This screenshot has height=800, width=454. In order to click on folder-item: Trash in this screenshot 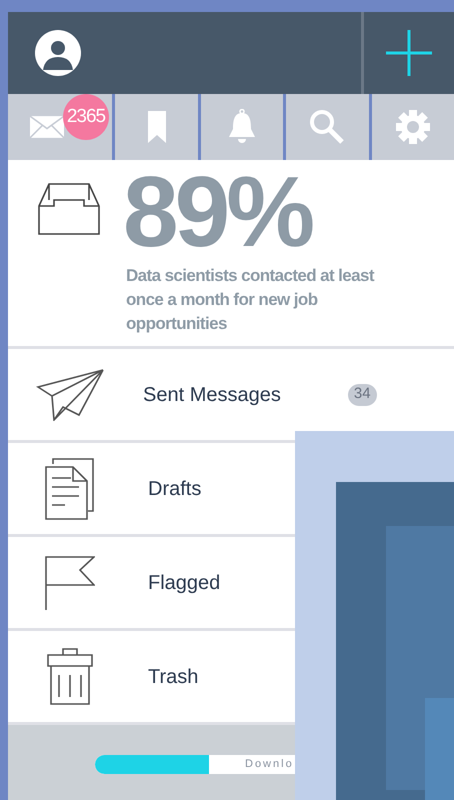, I will do `click(151, 676)`.